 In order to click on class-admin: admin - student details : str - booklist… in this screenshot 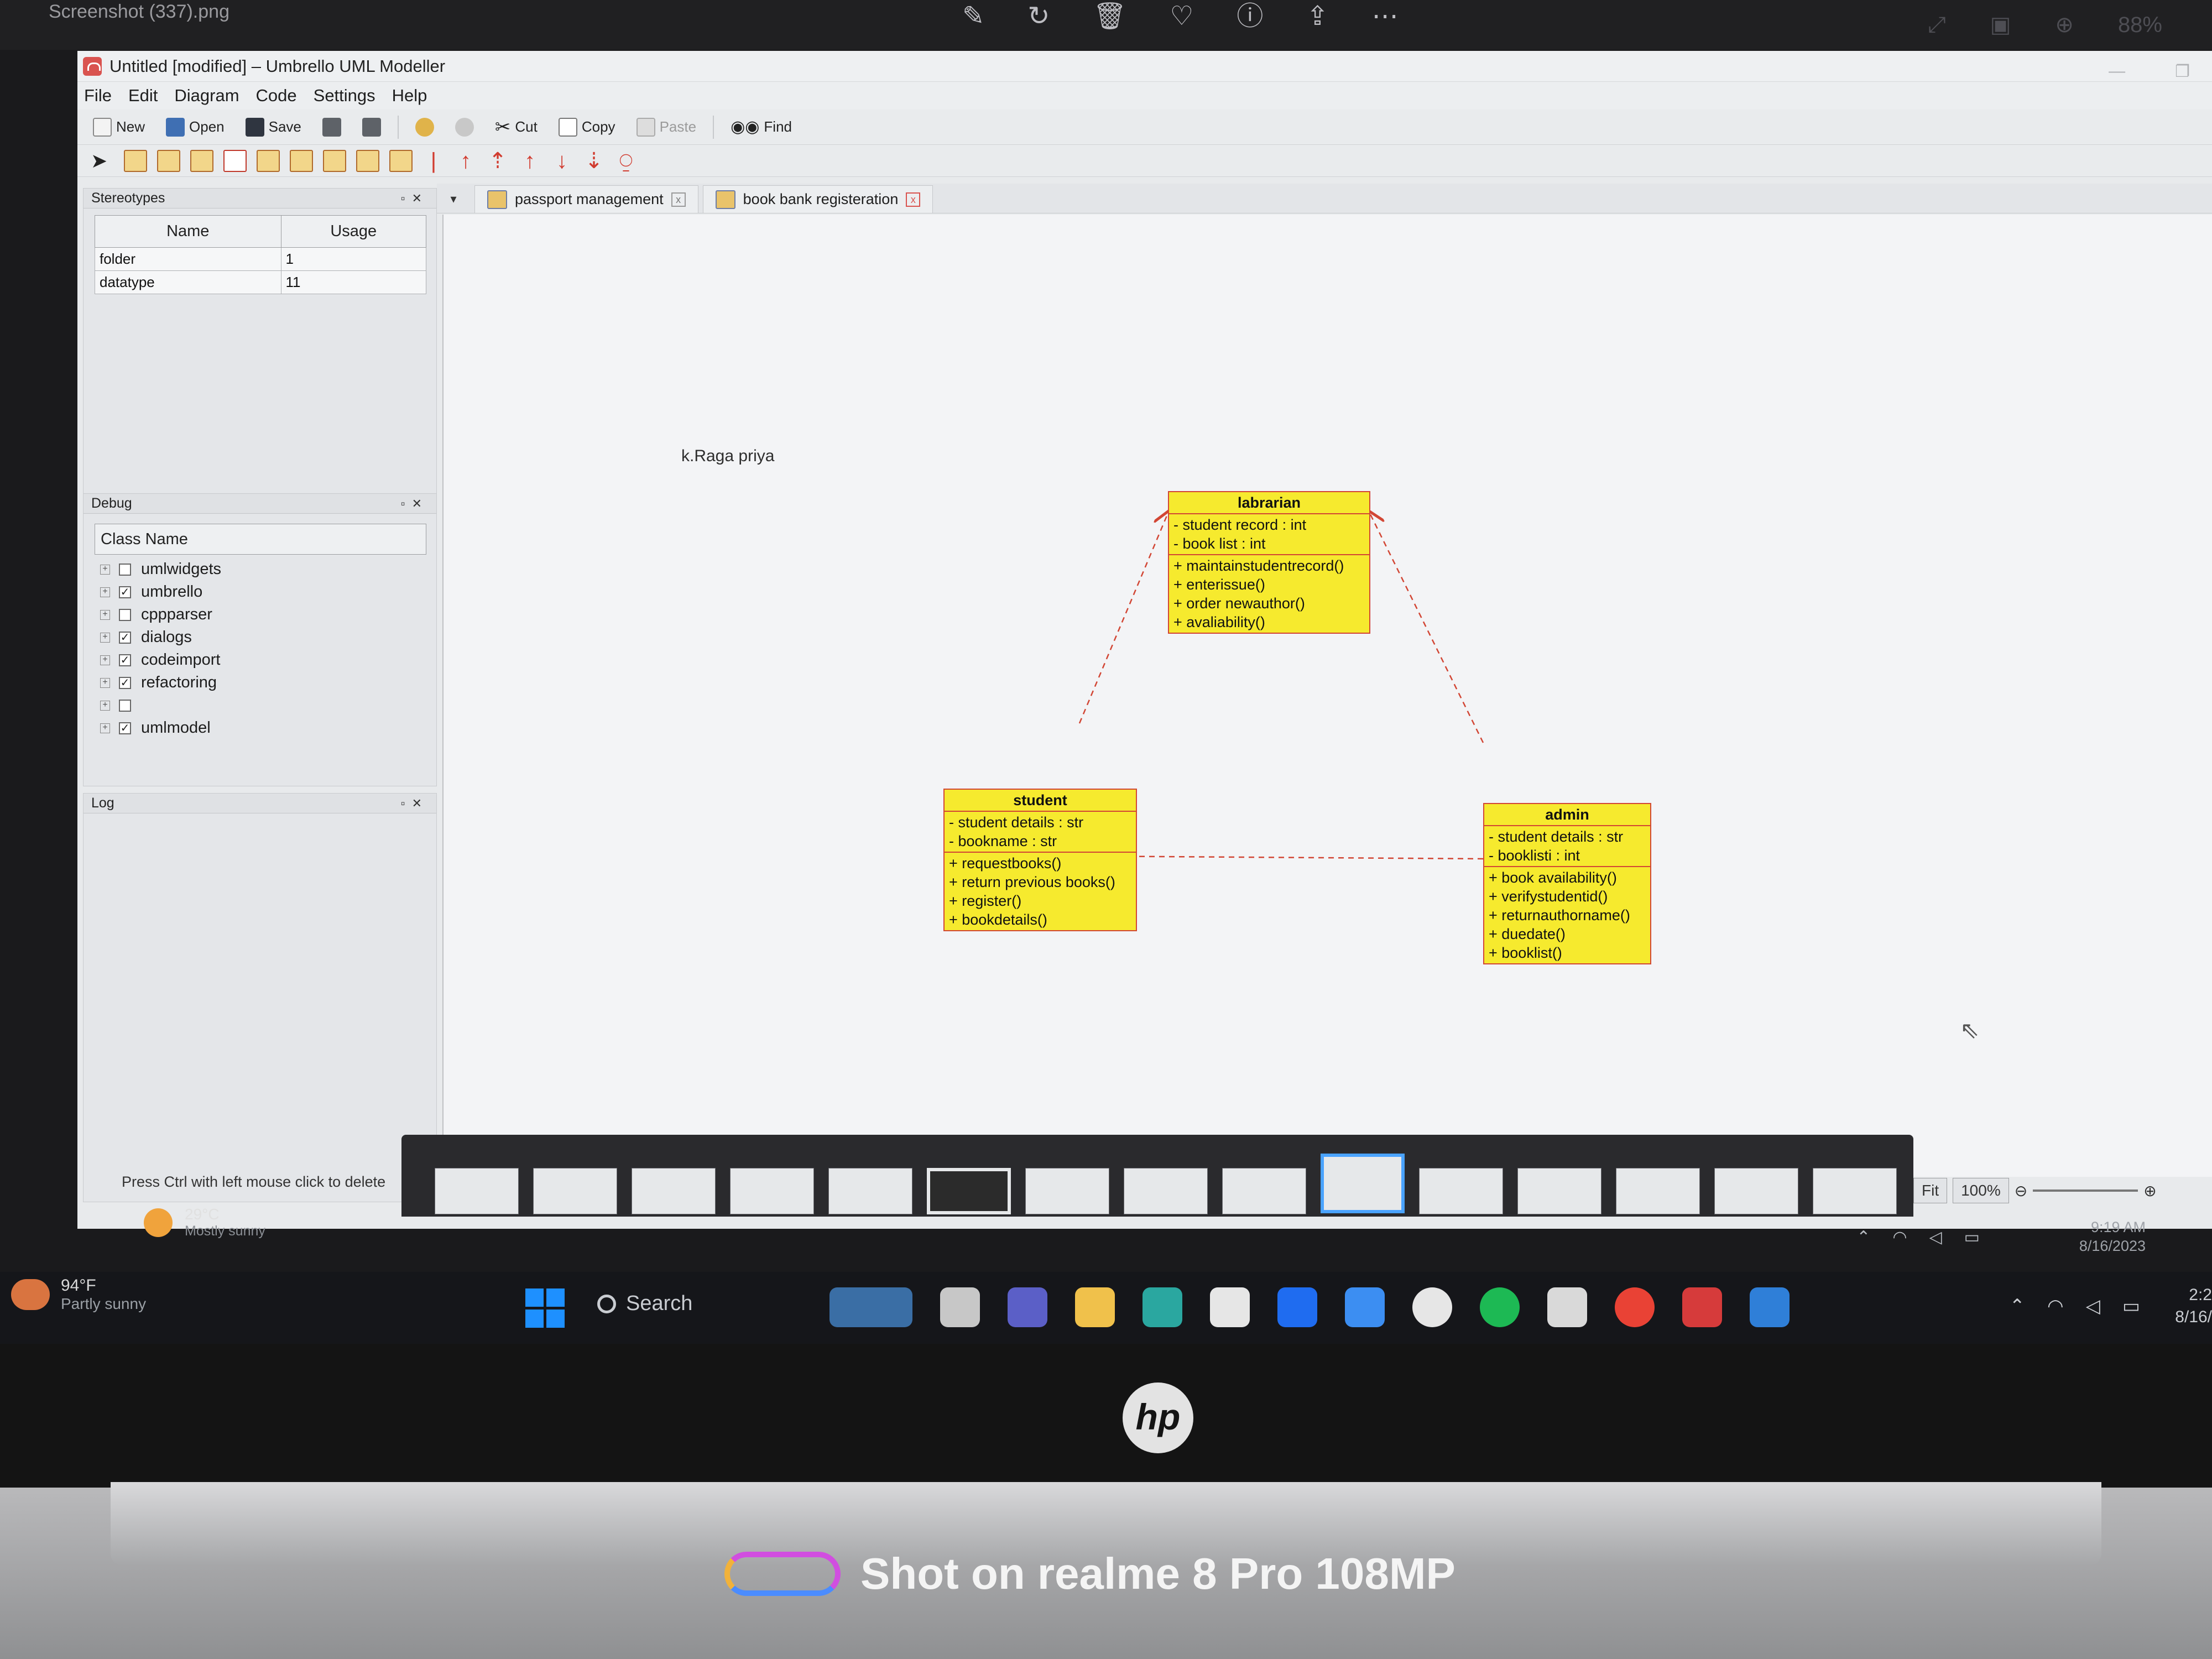, I will do `click(1567, 883)`.